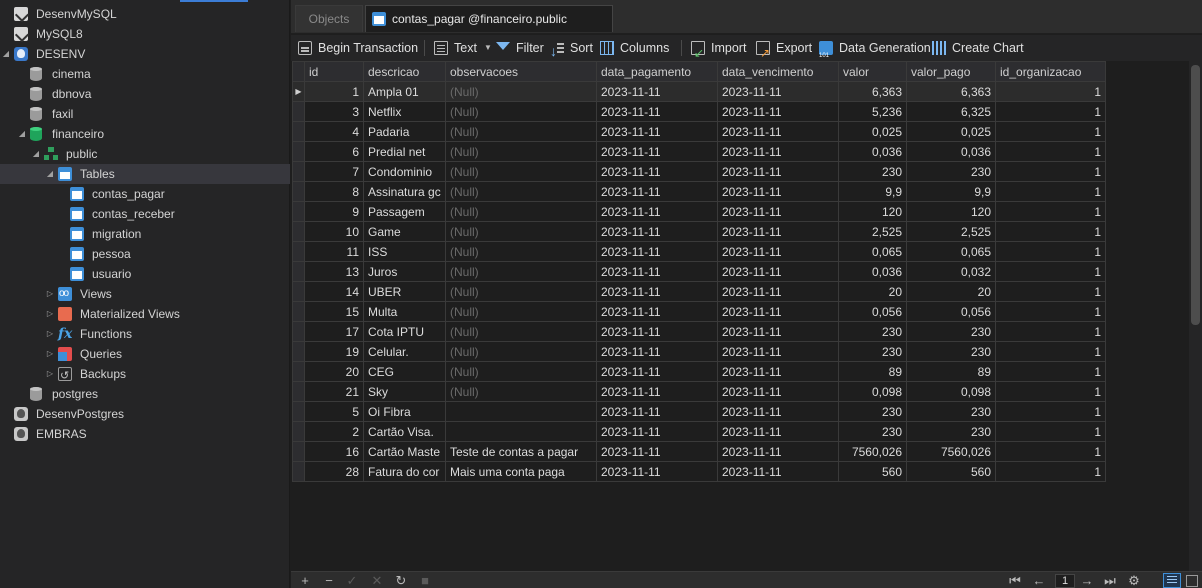  What do you see at coordinates (951, 311) in the screenshot?
I see `cell-valor-pago: 0,056` at bounding box center [951, 311].